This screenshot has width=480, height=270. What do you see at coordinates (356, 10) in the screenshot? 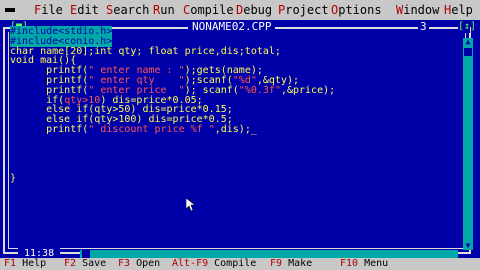
I see `menu-options: Options` at bounding box center [356, 10].